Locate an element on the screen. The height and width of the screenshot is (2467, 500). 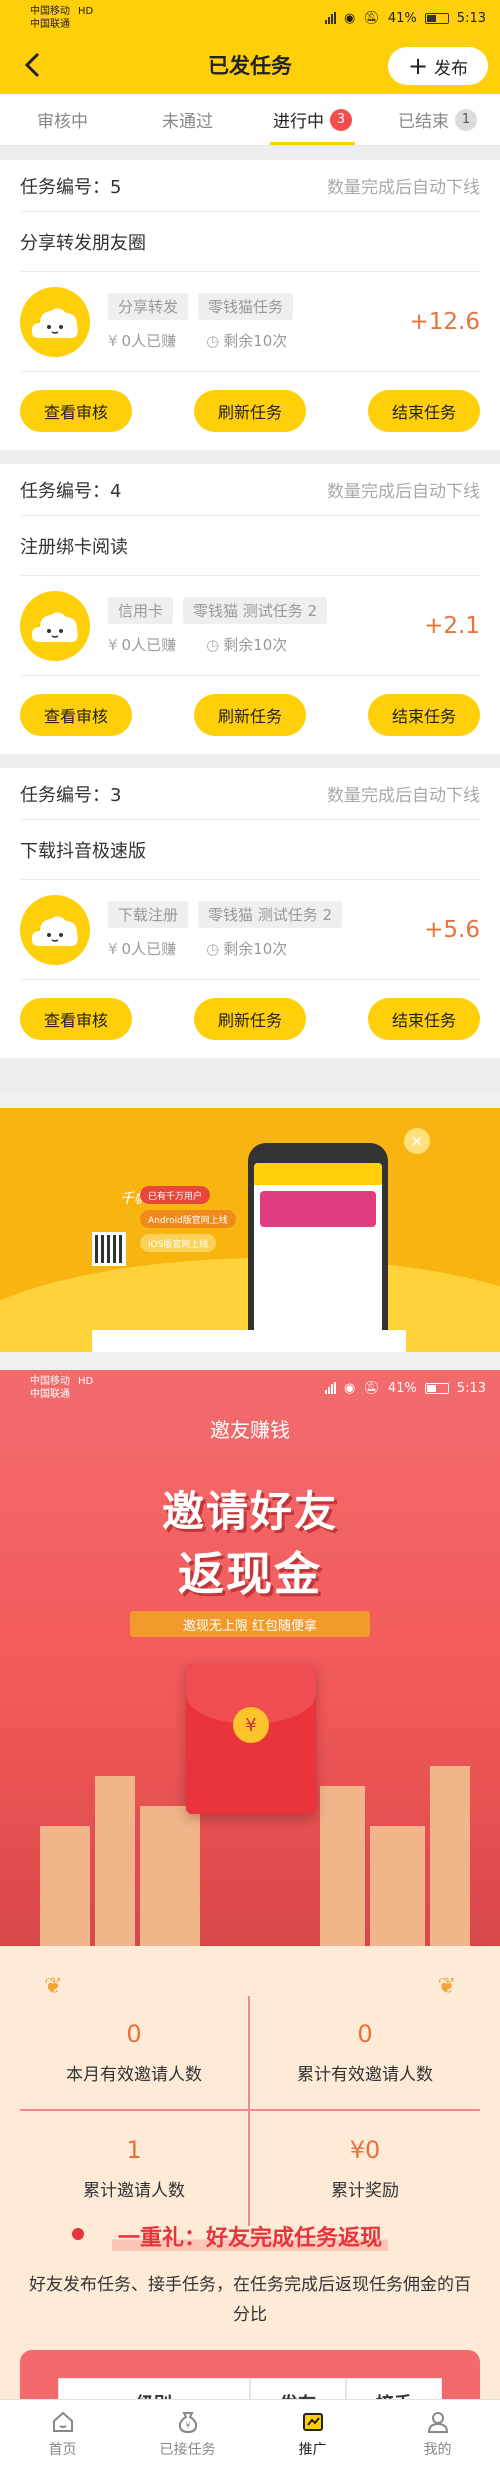
task-name: 下载抖音极速版 is located at coordinates (250, 850).